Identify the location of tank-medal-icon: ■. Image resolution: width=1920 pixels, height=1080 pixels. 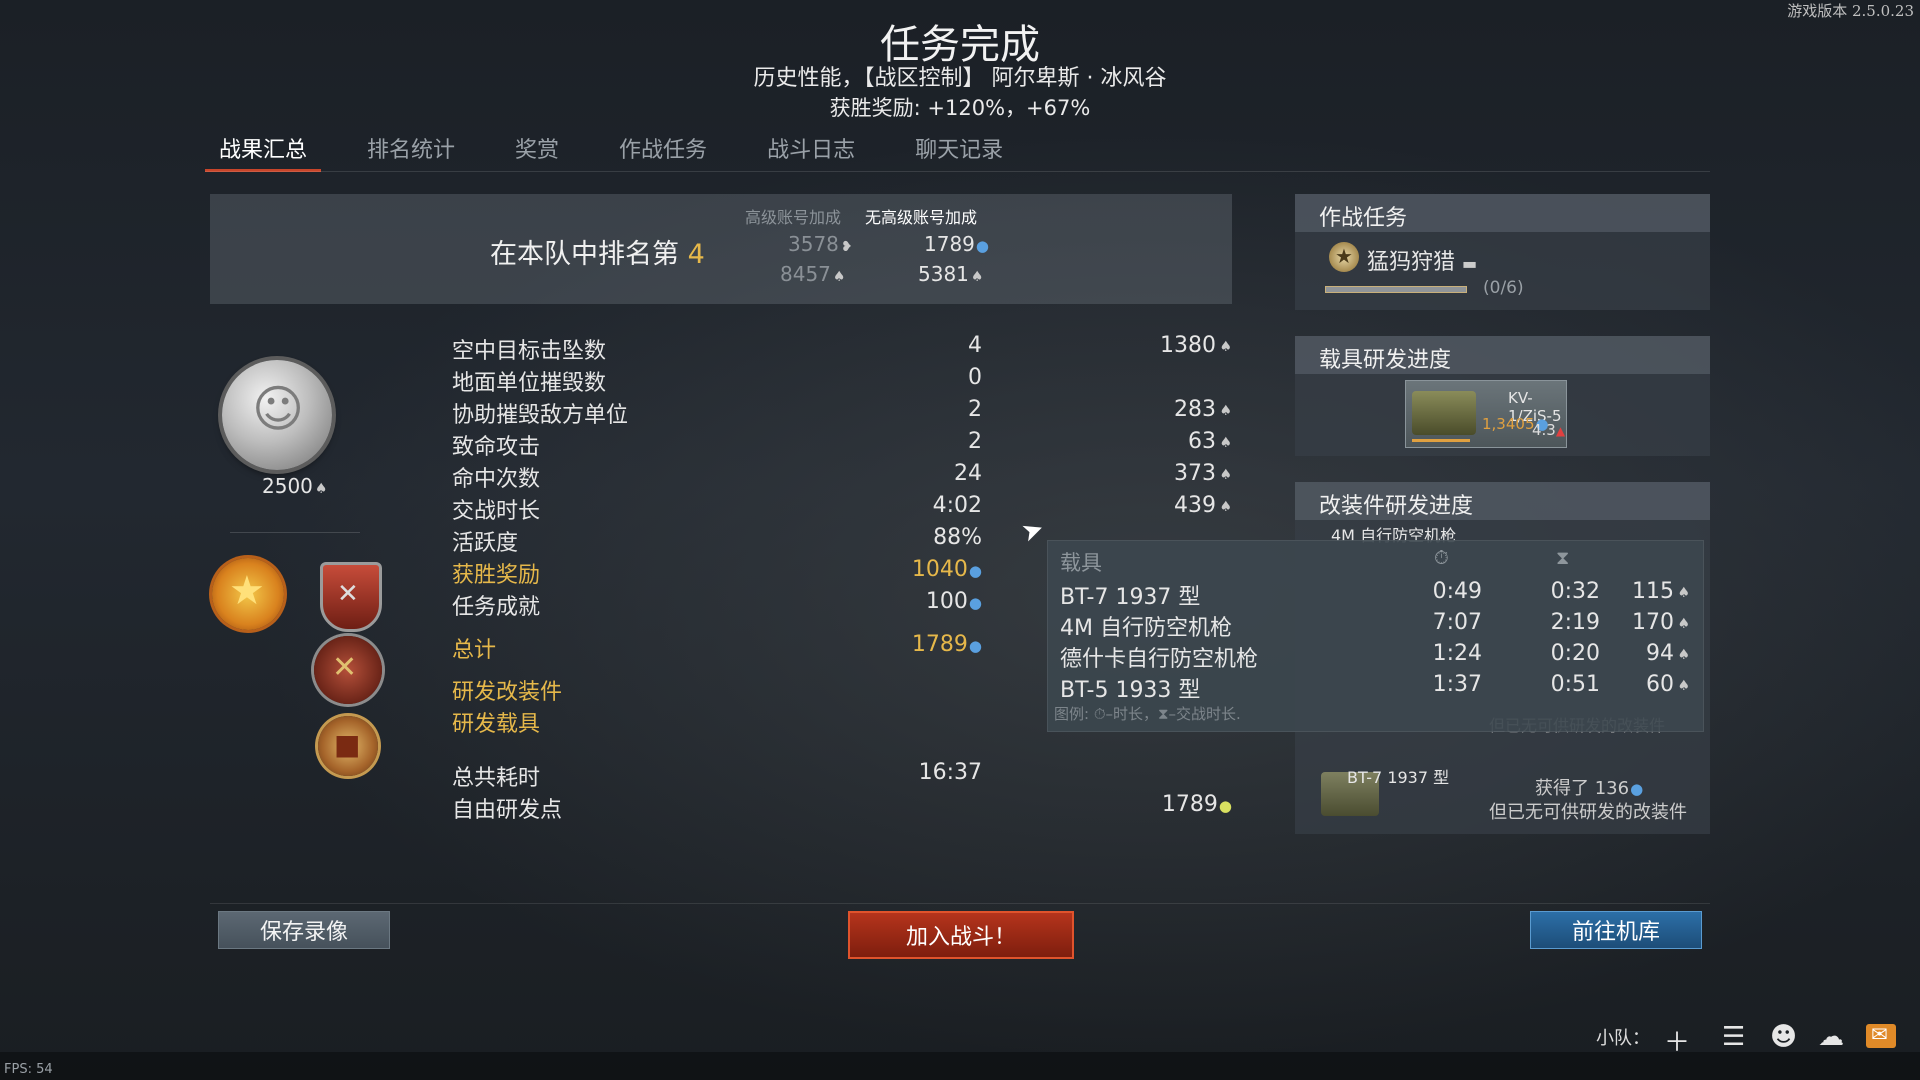
(348, 746).